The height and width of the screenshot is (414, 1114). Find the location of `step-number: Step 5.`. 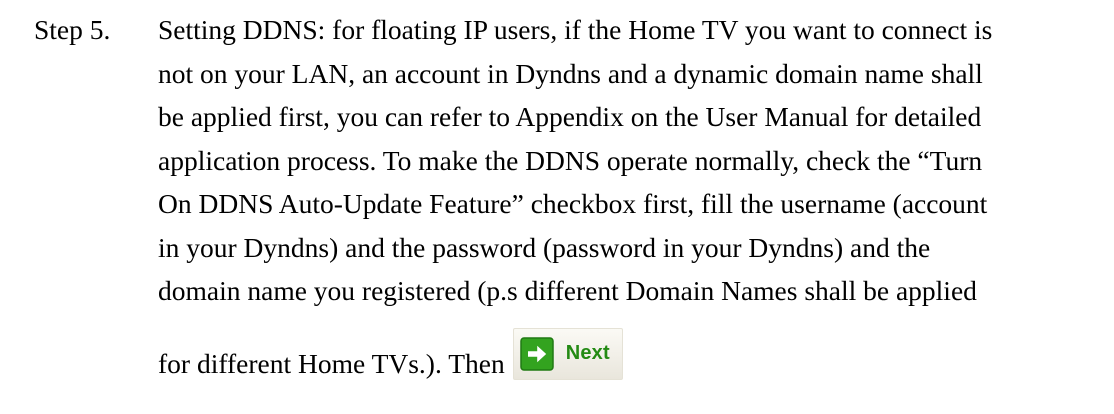

step-number: Step 5. is located at coordinates (72, 29).